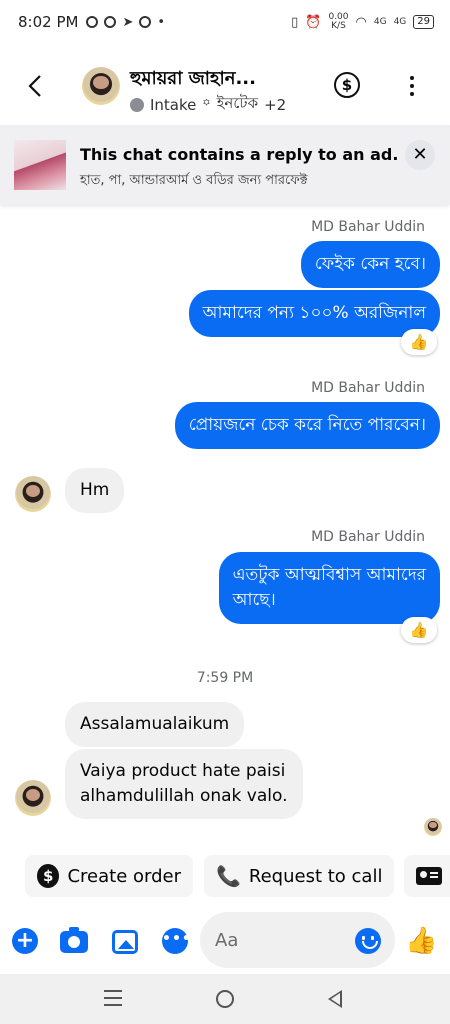 This screenshot has width=450, height=1024. What do you see at coordinates (194, 180) in the screenshot?
I see `ad-banner-subtitle: হাত, পা, আন্ডারআর্ম ও বডির জন্য পারফেক্ট` at bounding box center [194, 180].